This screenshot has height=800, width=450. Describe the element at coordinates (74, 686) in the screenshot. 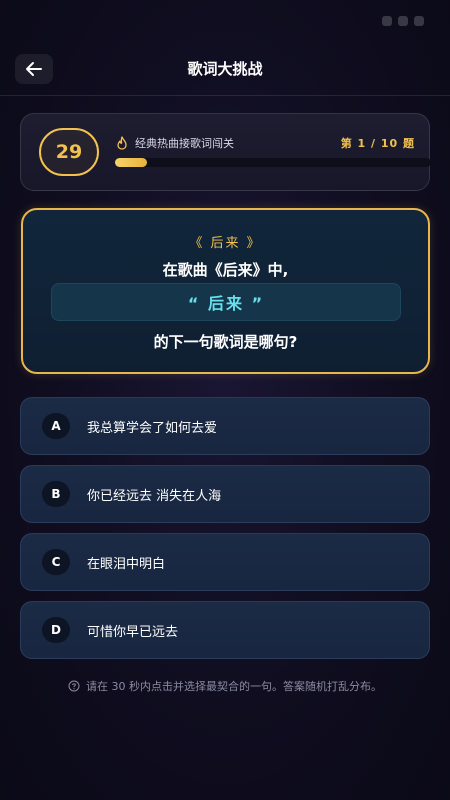

I see `help-circle-icon` at that location.